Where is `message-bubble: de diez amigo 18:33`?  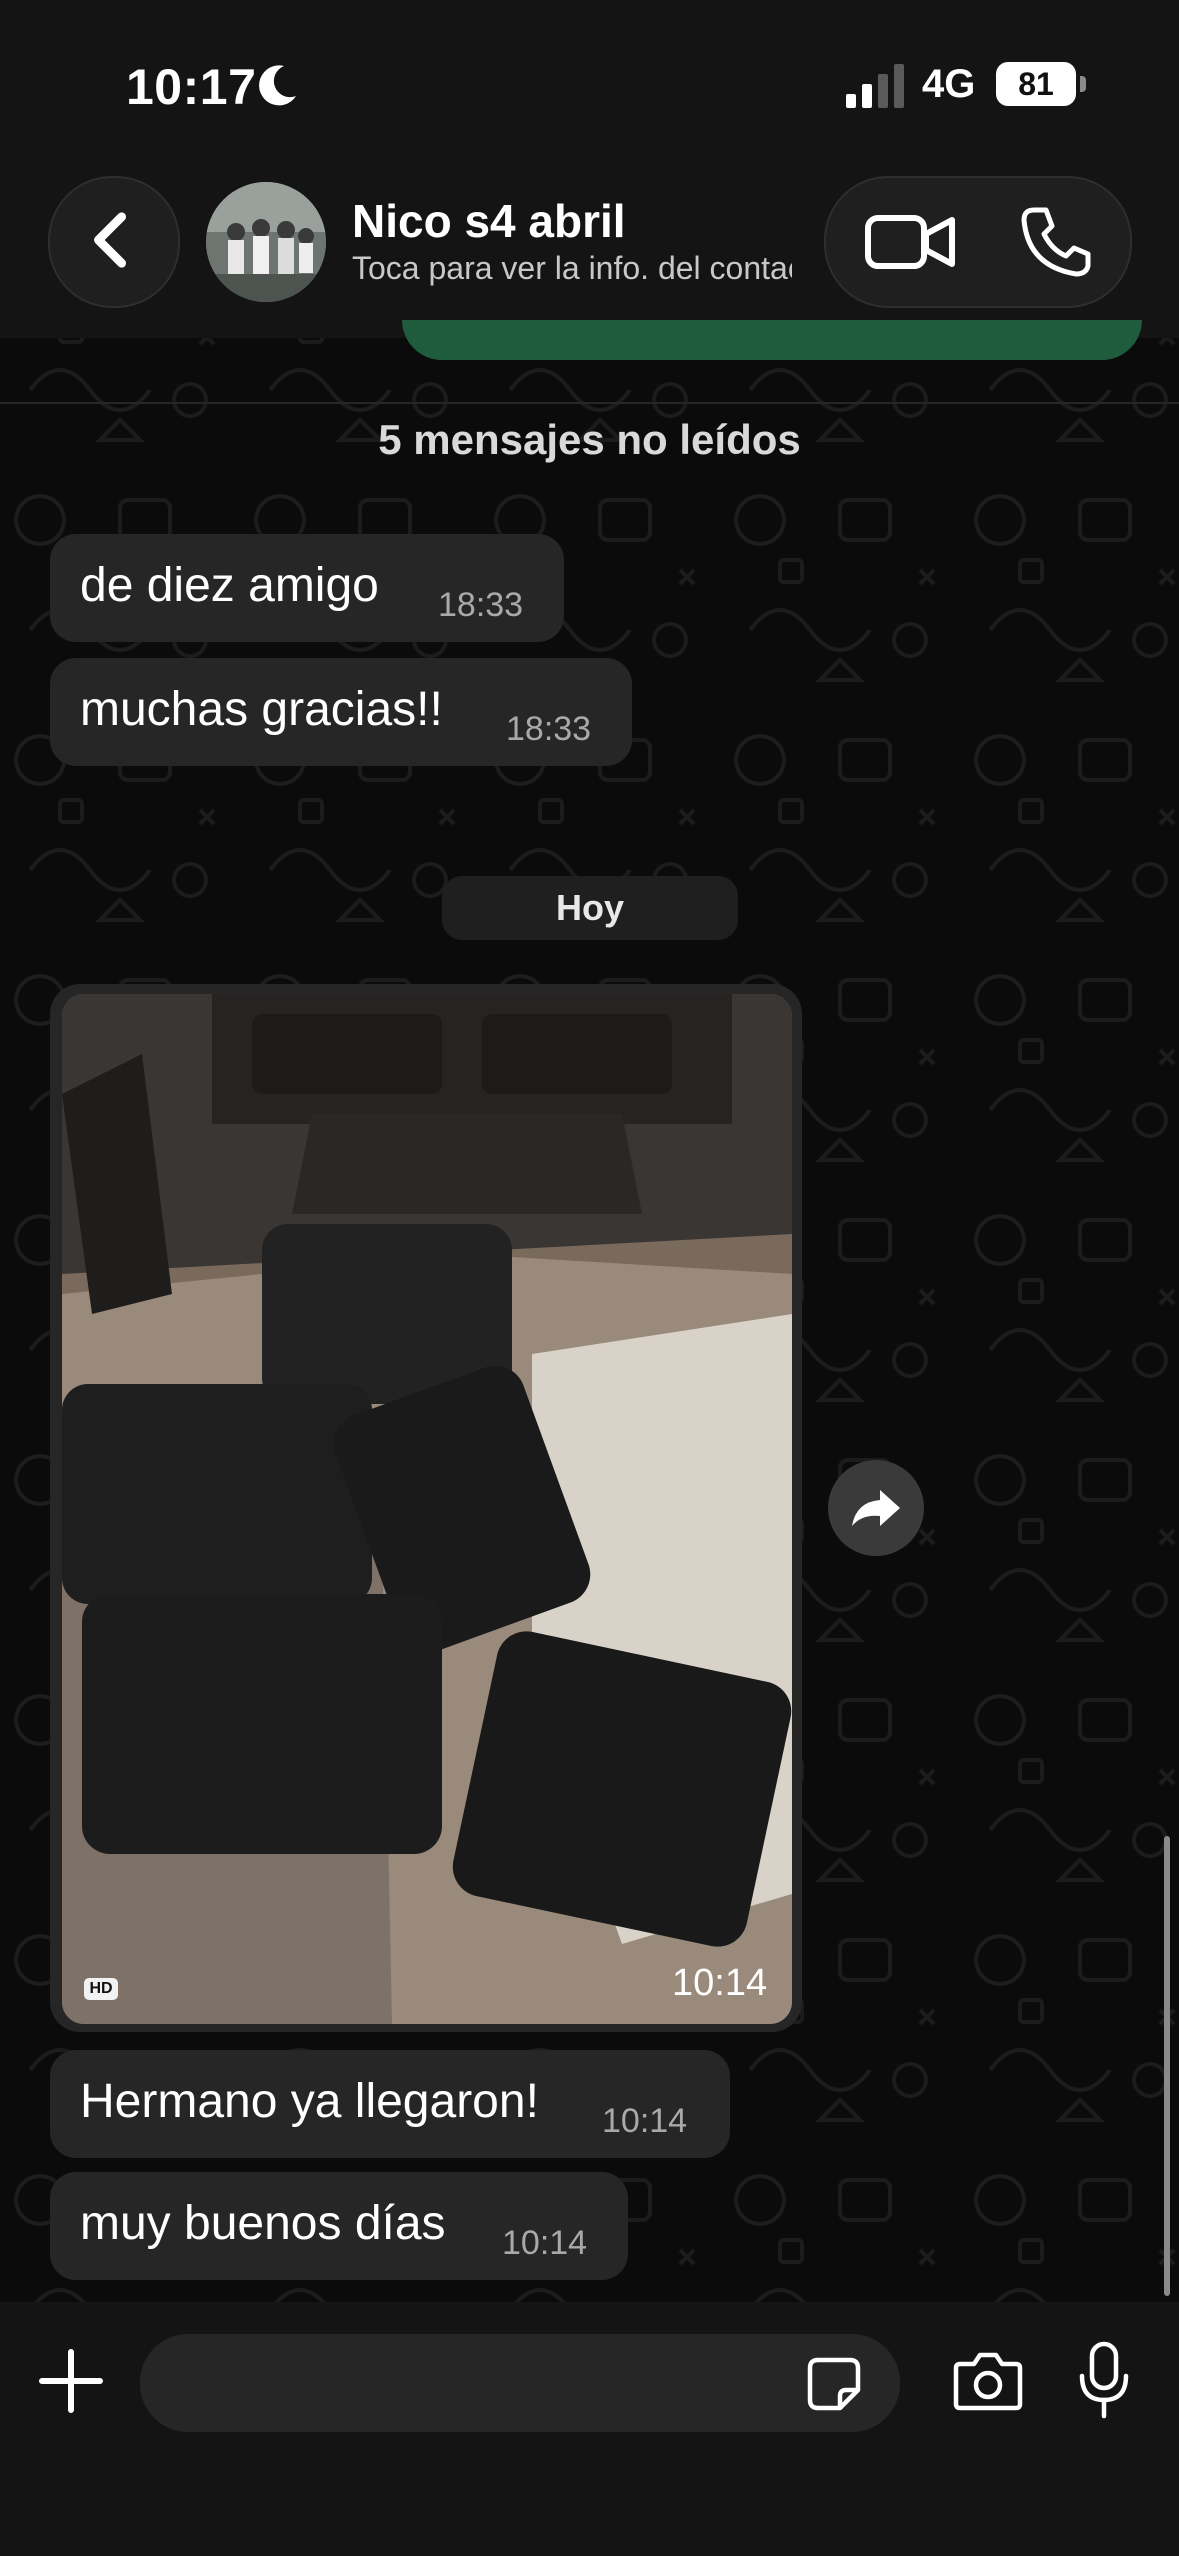 message-bubble: de diez amigo 18:33 is located at coordinates (307, 588).